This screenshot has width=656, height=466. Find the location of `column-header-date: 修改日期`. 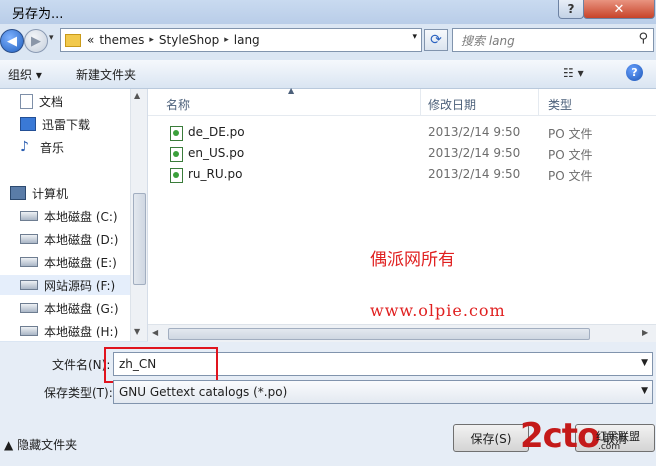

column-header-date: 修改日期 is located at coordinates (452, 104).